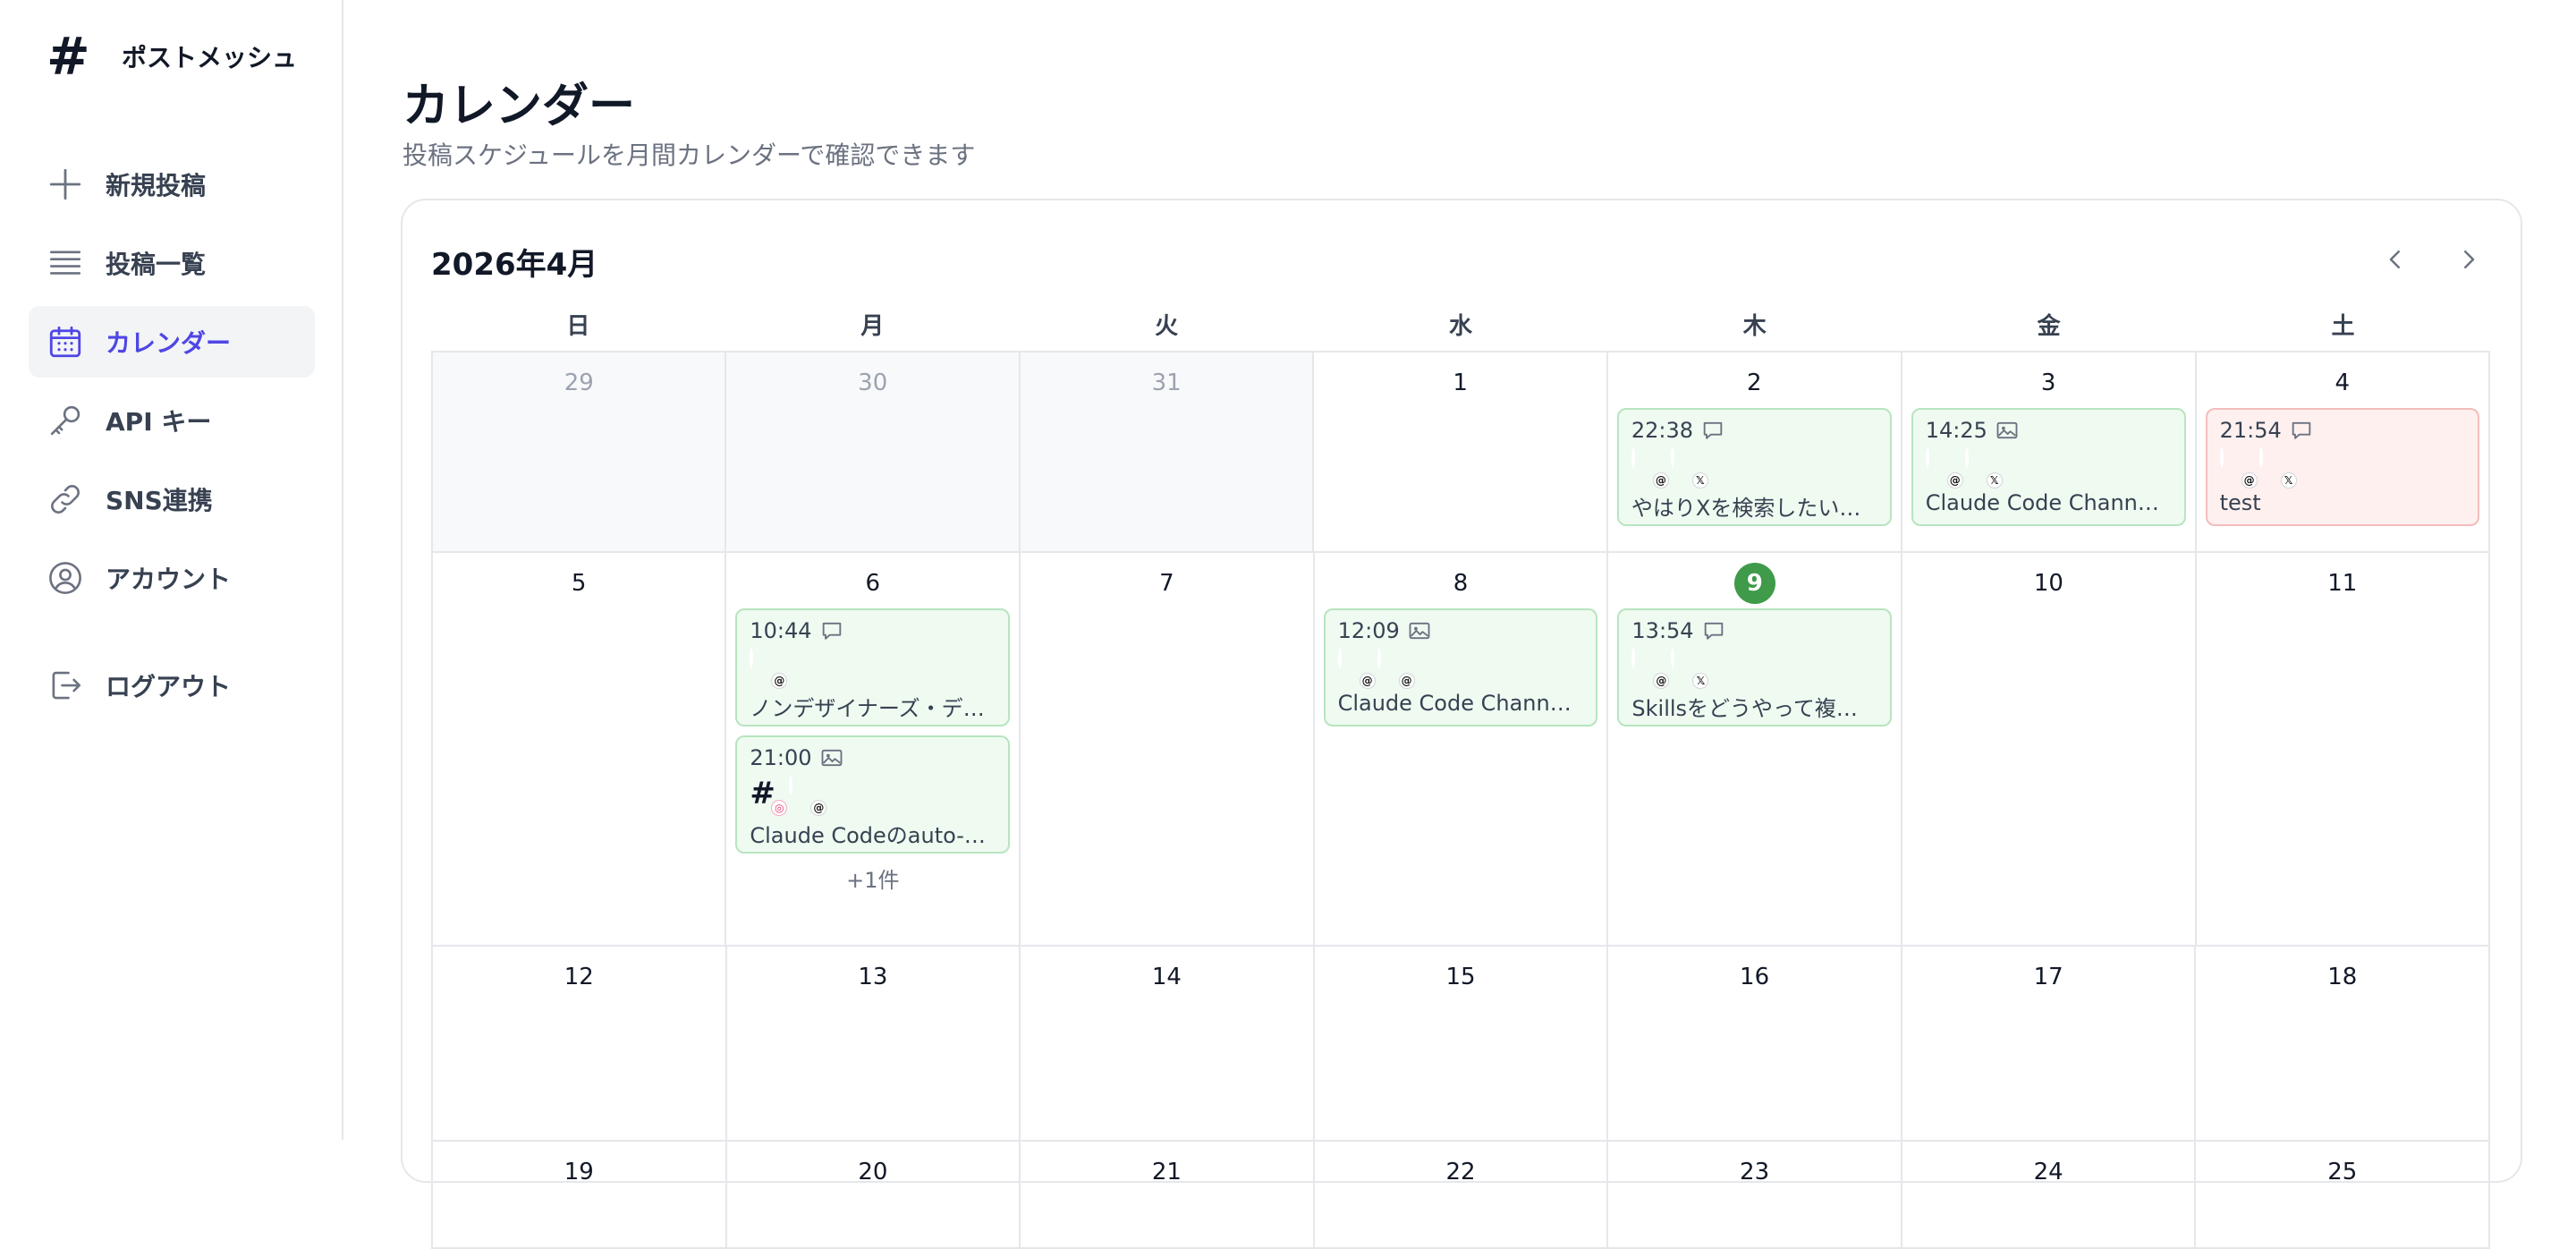  I want to click on weekday-header: 日月火水木金土, so click(1460, 324).